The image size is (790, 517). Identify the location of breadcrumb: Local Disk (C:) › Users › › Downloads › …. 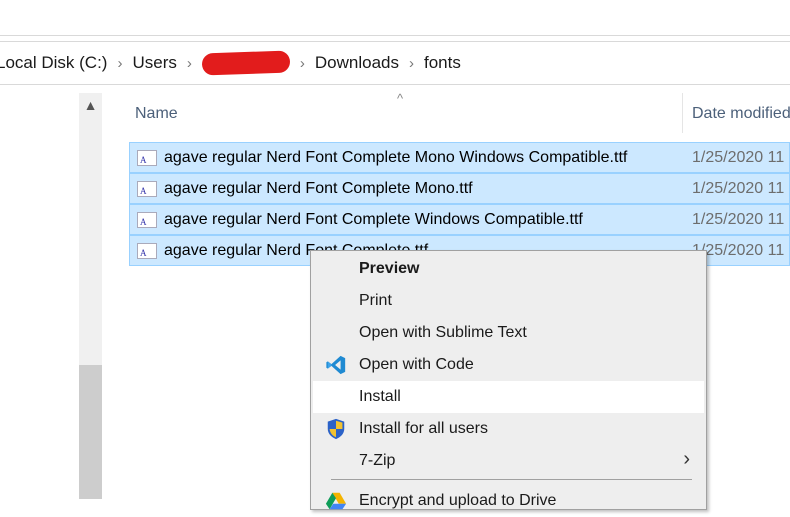
(395, 63).